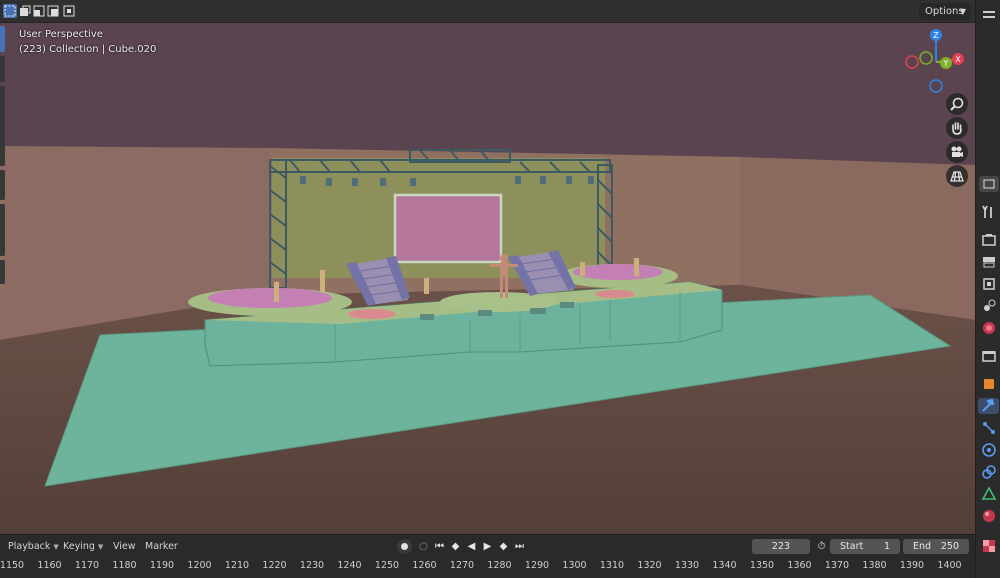  What do you see at coordinates (574, 565) in the screenshot?
I see `ruler-tick: 1300` at bounding box center [574, 565].